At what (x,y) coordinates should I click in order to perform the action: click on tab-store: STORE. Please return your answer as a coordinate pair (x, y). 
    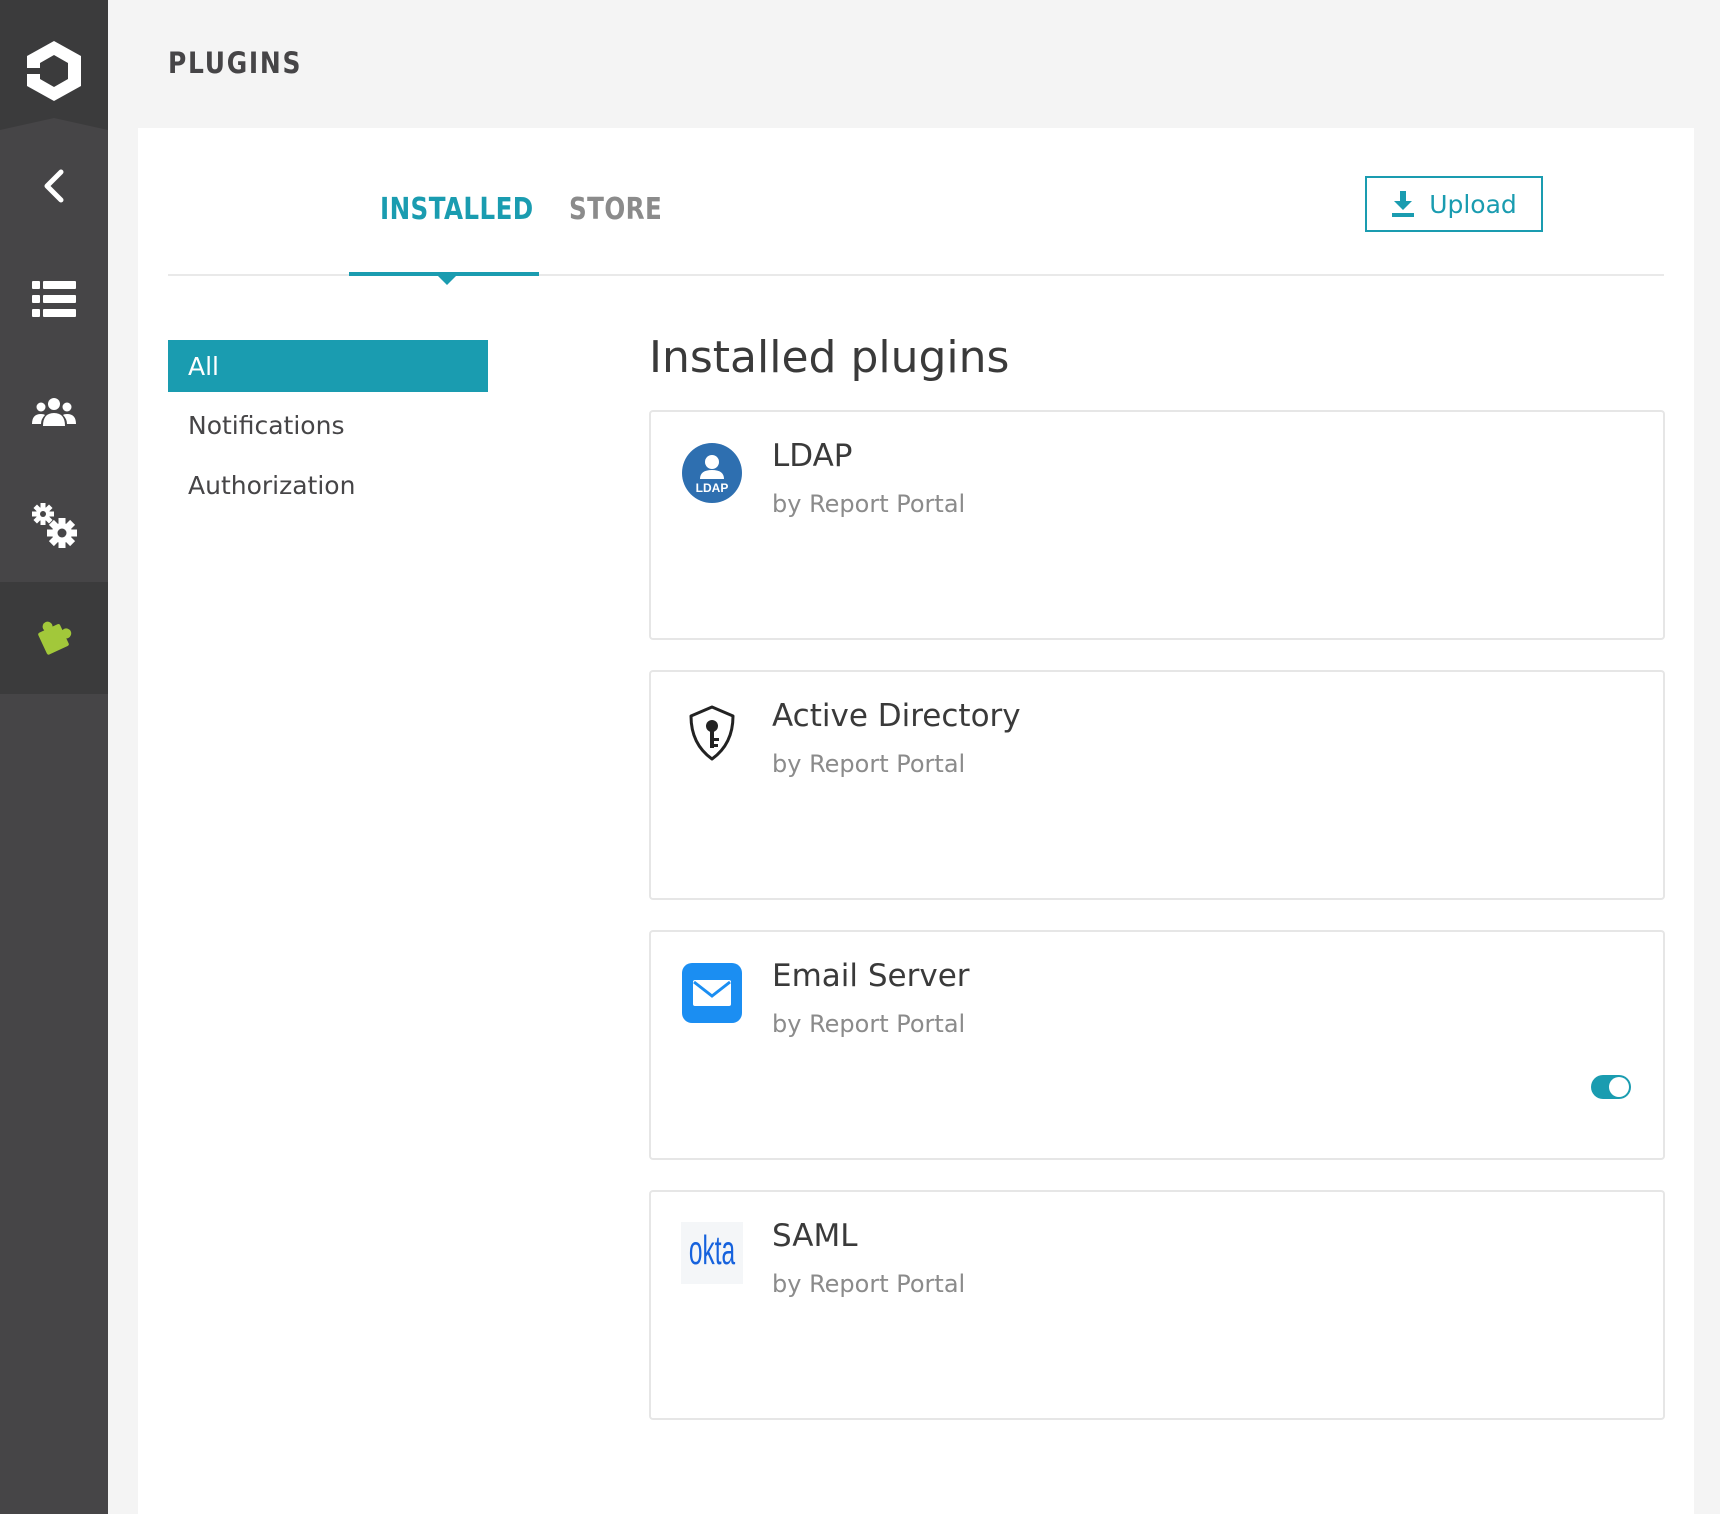
    Looking at the image, I should click on (615, 209).